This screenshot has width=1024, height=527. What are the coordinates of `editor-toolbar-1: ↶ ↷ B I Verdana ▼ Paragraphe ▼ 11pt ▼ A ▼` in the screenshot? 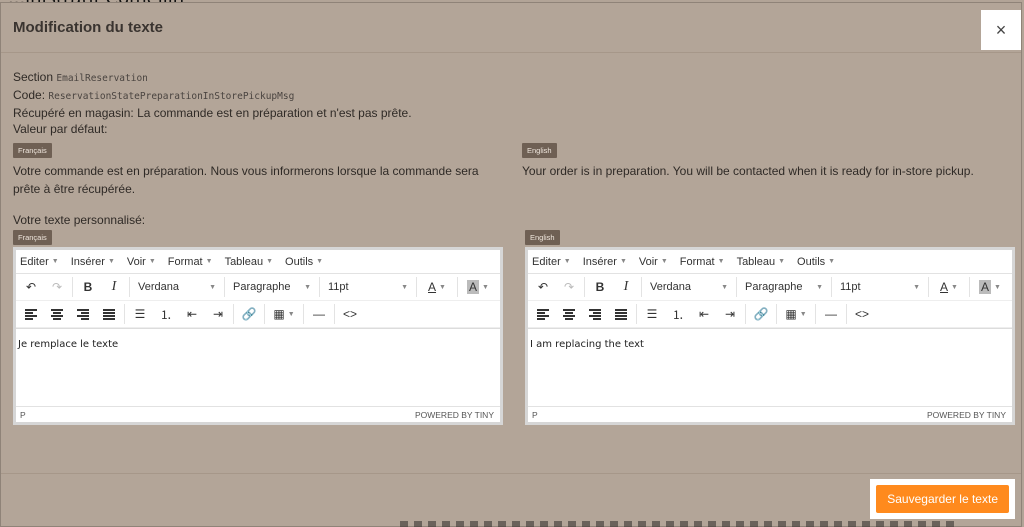 It's located at (770, 287).